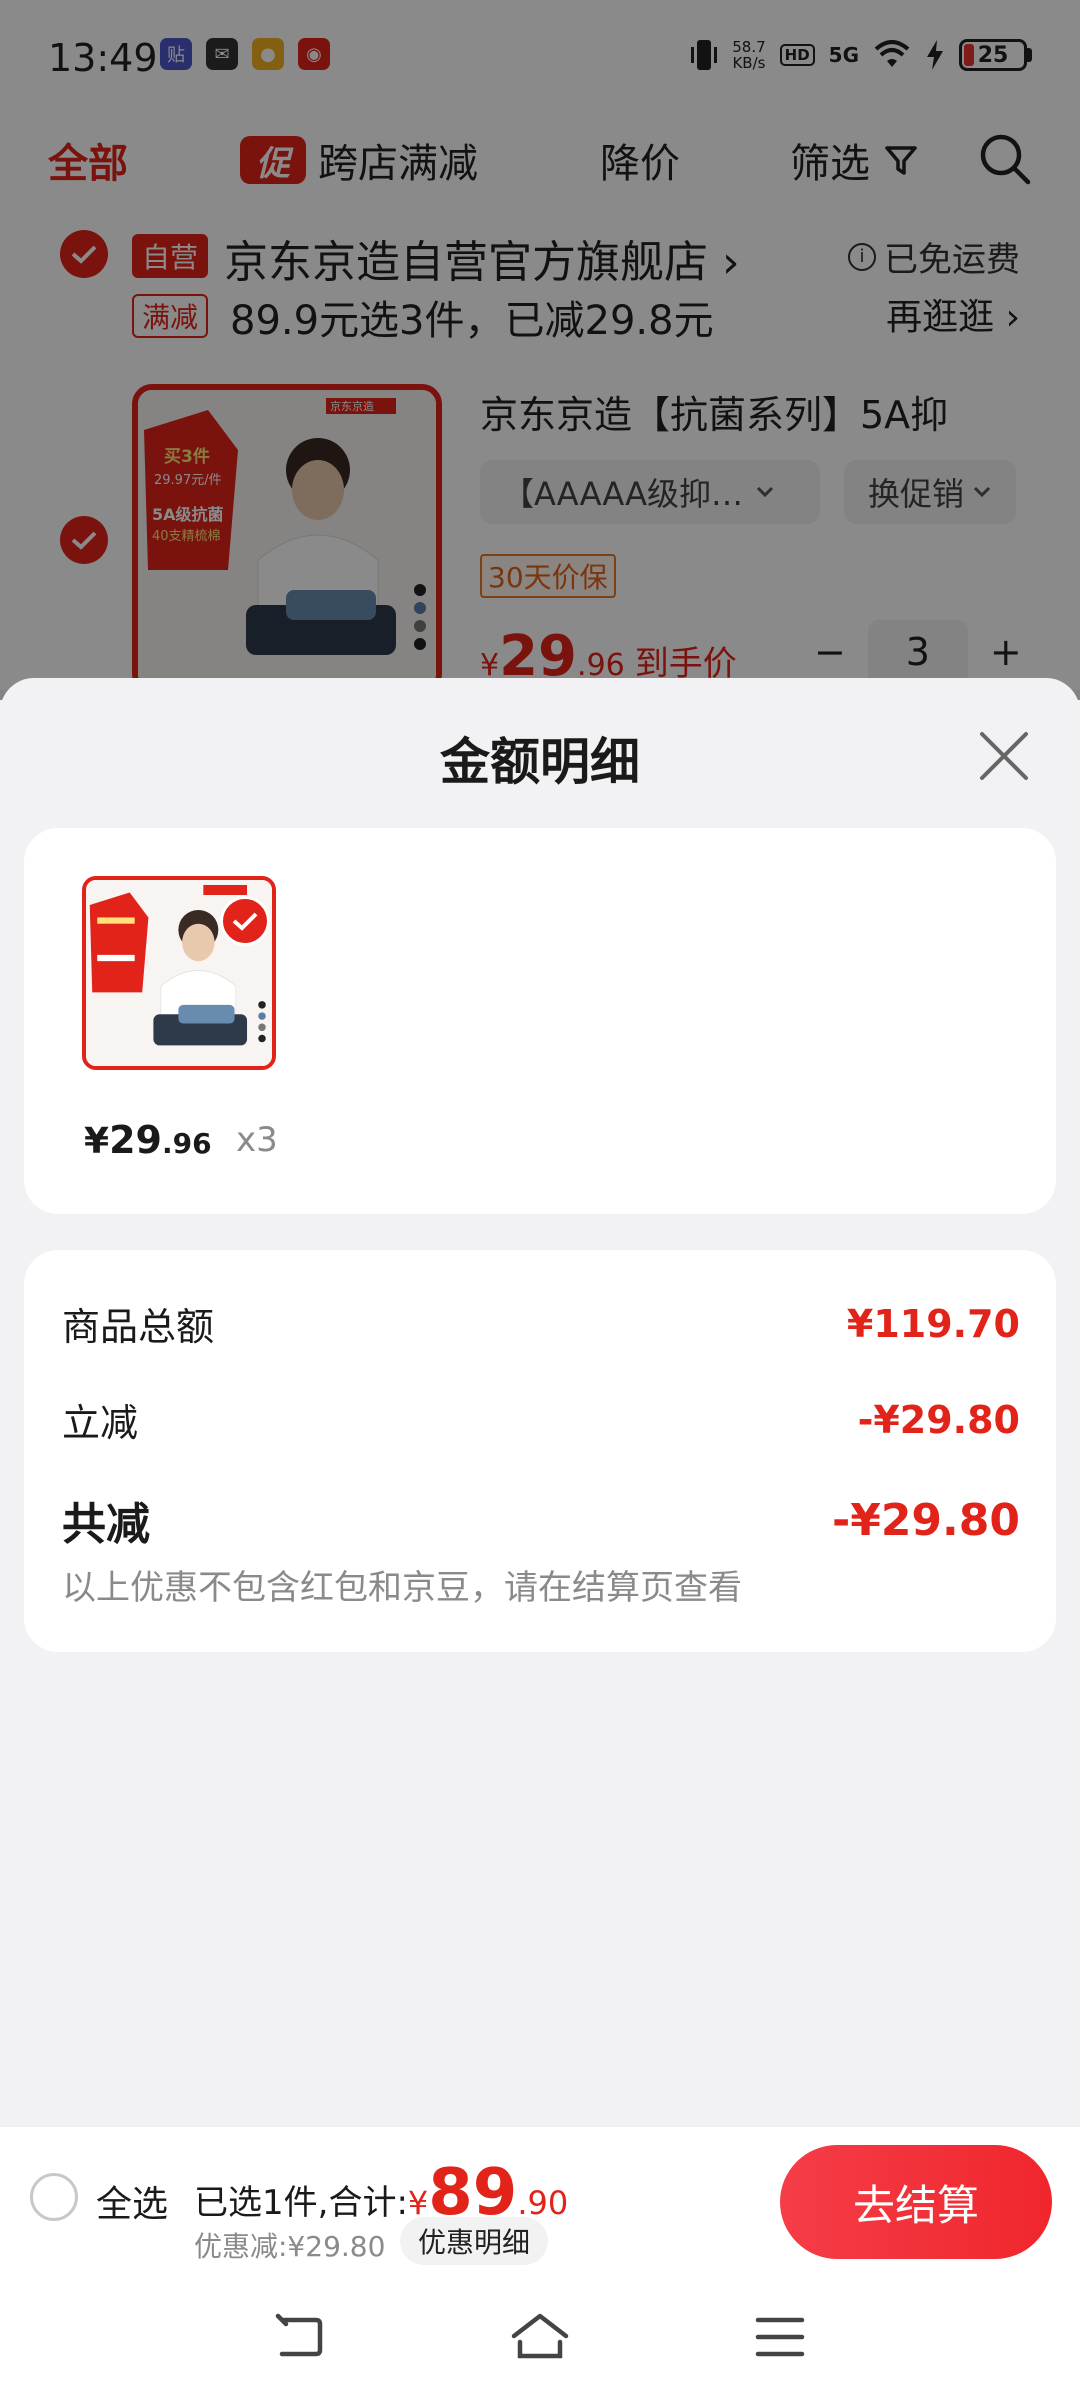  What do you see at coordinates (301, 2203) in the screenshot?
I see `selected-count-label: 已选1件,合计:` at bounding box center [301, 2203].